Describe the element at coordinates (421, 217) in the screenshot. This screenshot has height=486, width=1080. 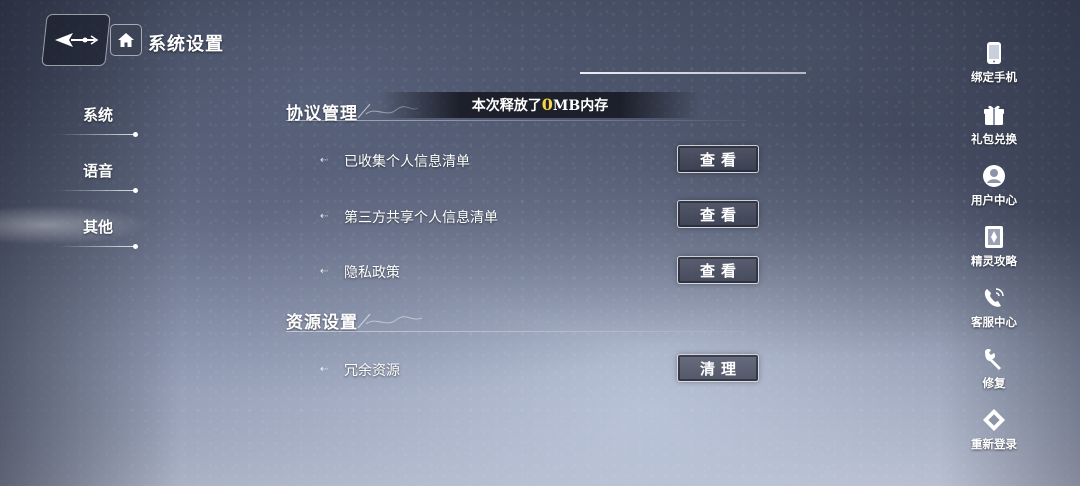
I see `row-label-third-party-info: 第三方共享个人信息清单` at that location.